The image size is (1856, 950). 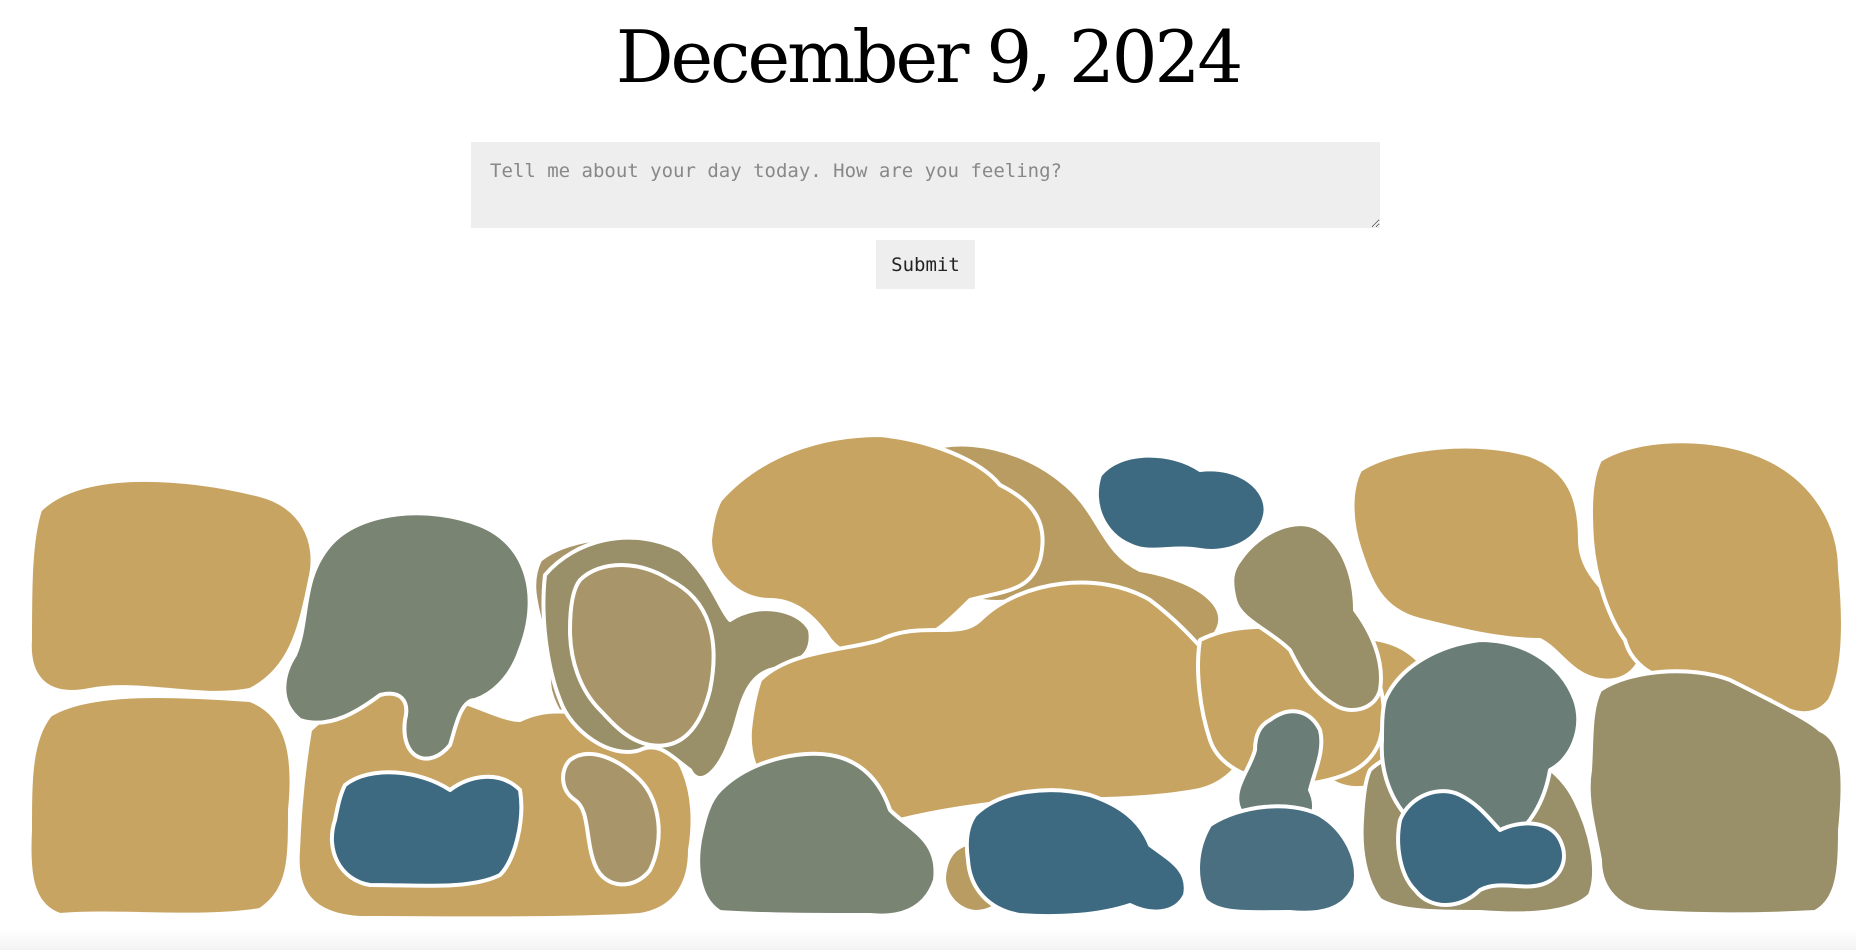 What do you see at coordinates (925, 264) in the screenshot?
I see `submit-button: Submit` at bounding box center [925, 264].